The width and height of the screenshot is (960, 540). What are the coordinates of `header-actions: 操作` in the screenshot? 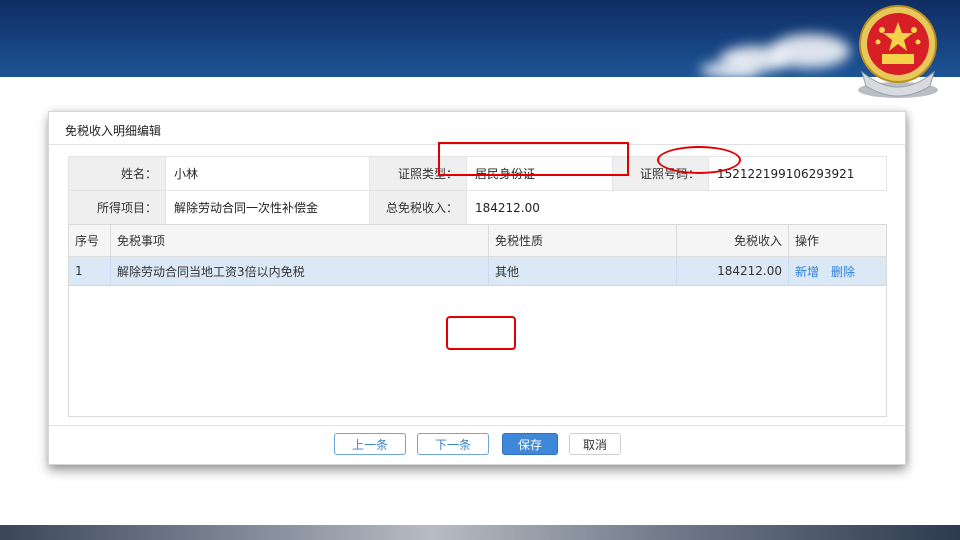 It's located at (807, 241).